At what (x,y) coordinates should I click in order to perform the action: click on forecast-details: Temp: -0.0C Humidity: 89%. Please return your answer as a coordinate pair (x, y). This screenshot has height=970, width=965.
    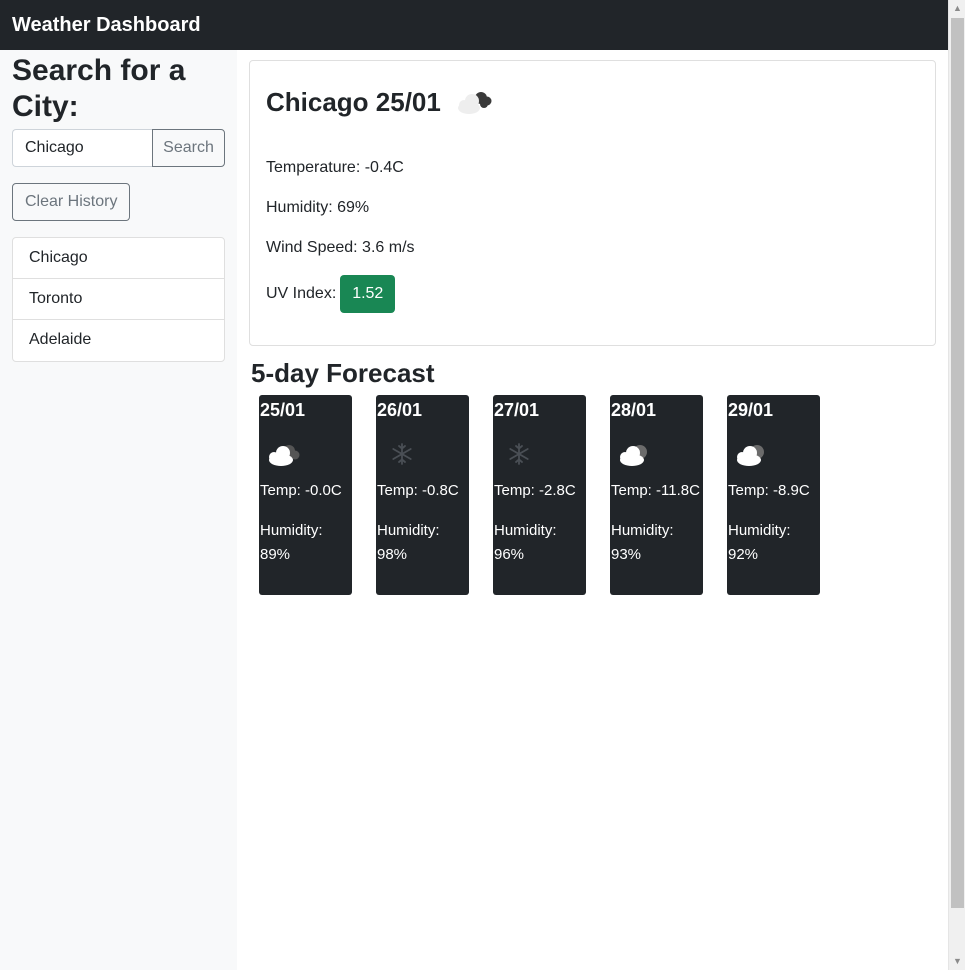
    Looking at the image, I should click on (305, 523).